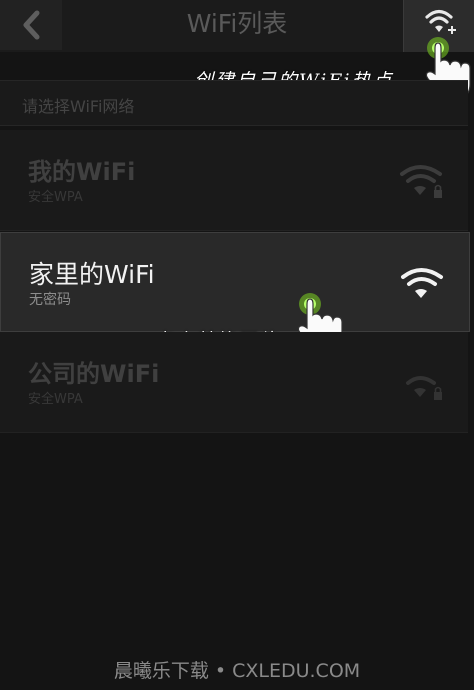  I want to click on network-item-selected: 家里的WiFi 无密码, so click(235, 282).